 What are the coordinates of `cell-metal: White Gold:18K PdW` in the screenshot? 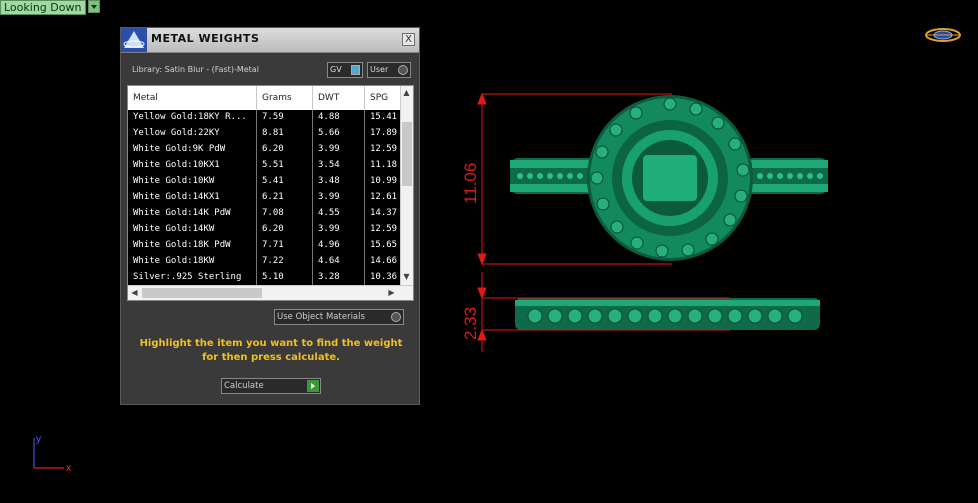 It's located at (182, 245).